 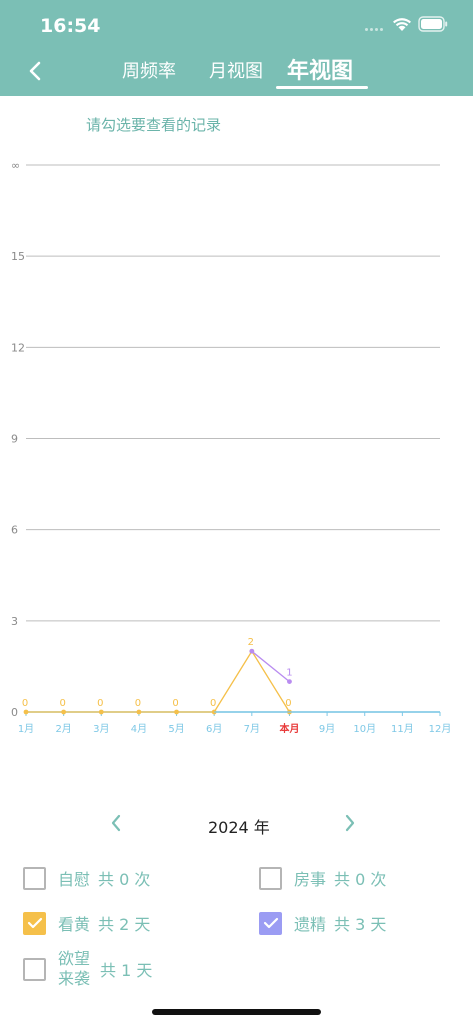 I want to click on next-year-button, so click(x=350, y=823).